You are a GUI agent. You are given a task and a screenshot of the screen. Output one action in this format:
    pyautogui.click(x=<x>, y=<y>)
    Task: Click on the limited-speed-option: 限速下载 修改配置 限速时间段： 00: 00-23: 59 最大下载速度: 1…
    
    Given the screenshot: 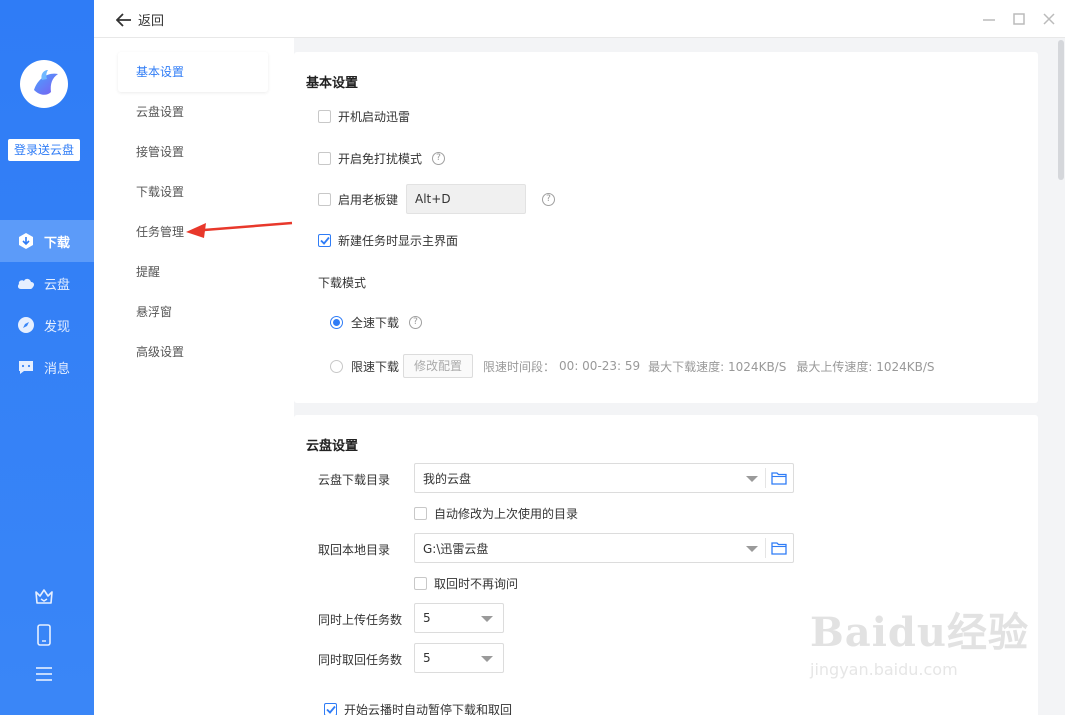 What is the action you would take?
    pyautogui.click(x=632, y=366)
    